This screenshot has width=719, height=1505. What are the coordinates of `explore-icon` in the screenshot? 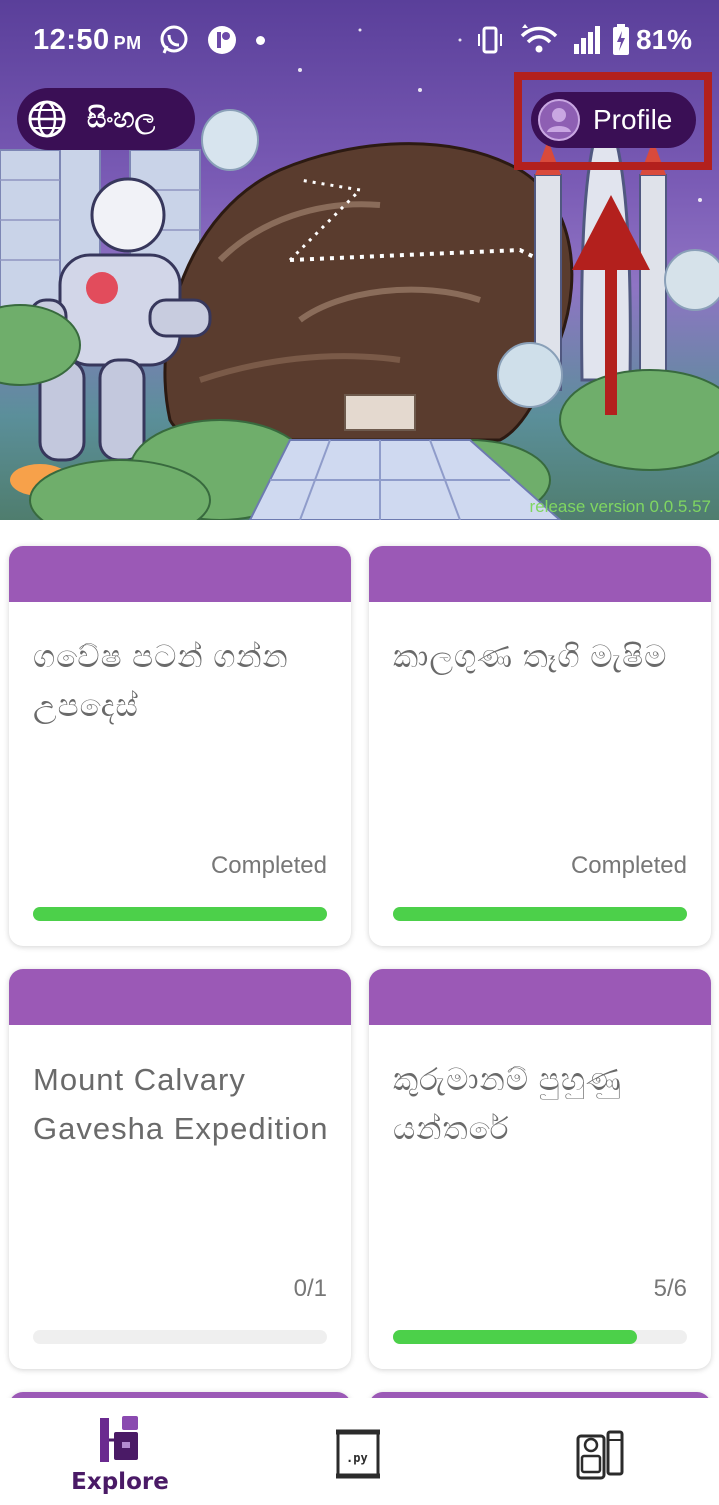 It's located at (119, 1439).